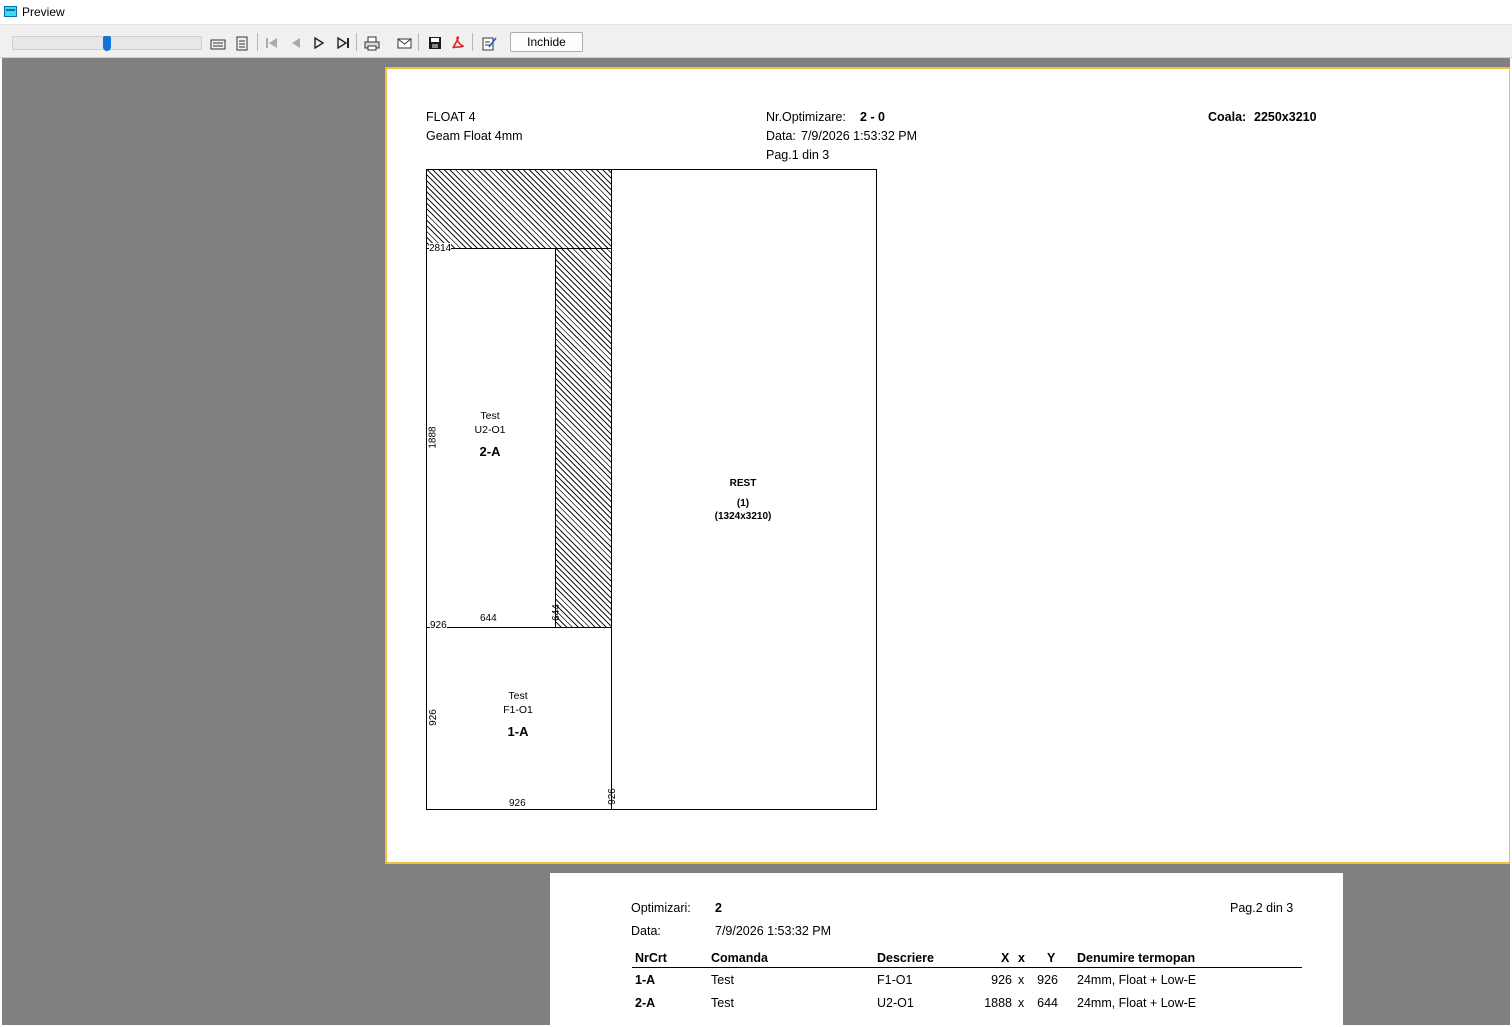 The width and height of the screenshot is (1512, 1027). Describe the element at coordinates (651, 958) in the screenshot. I see `column-nrcrt: NrCrt` at that location.